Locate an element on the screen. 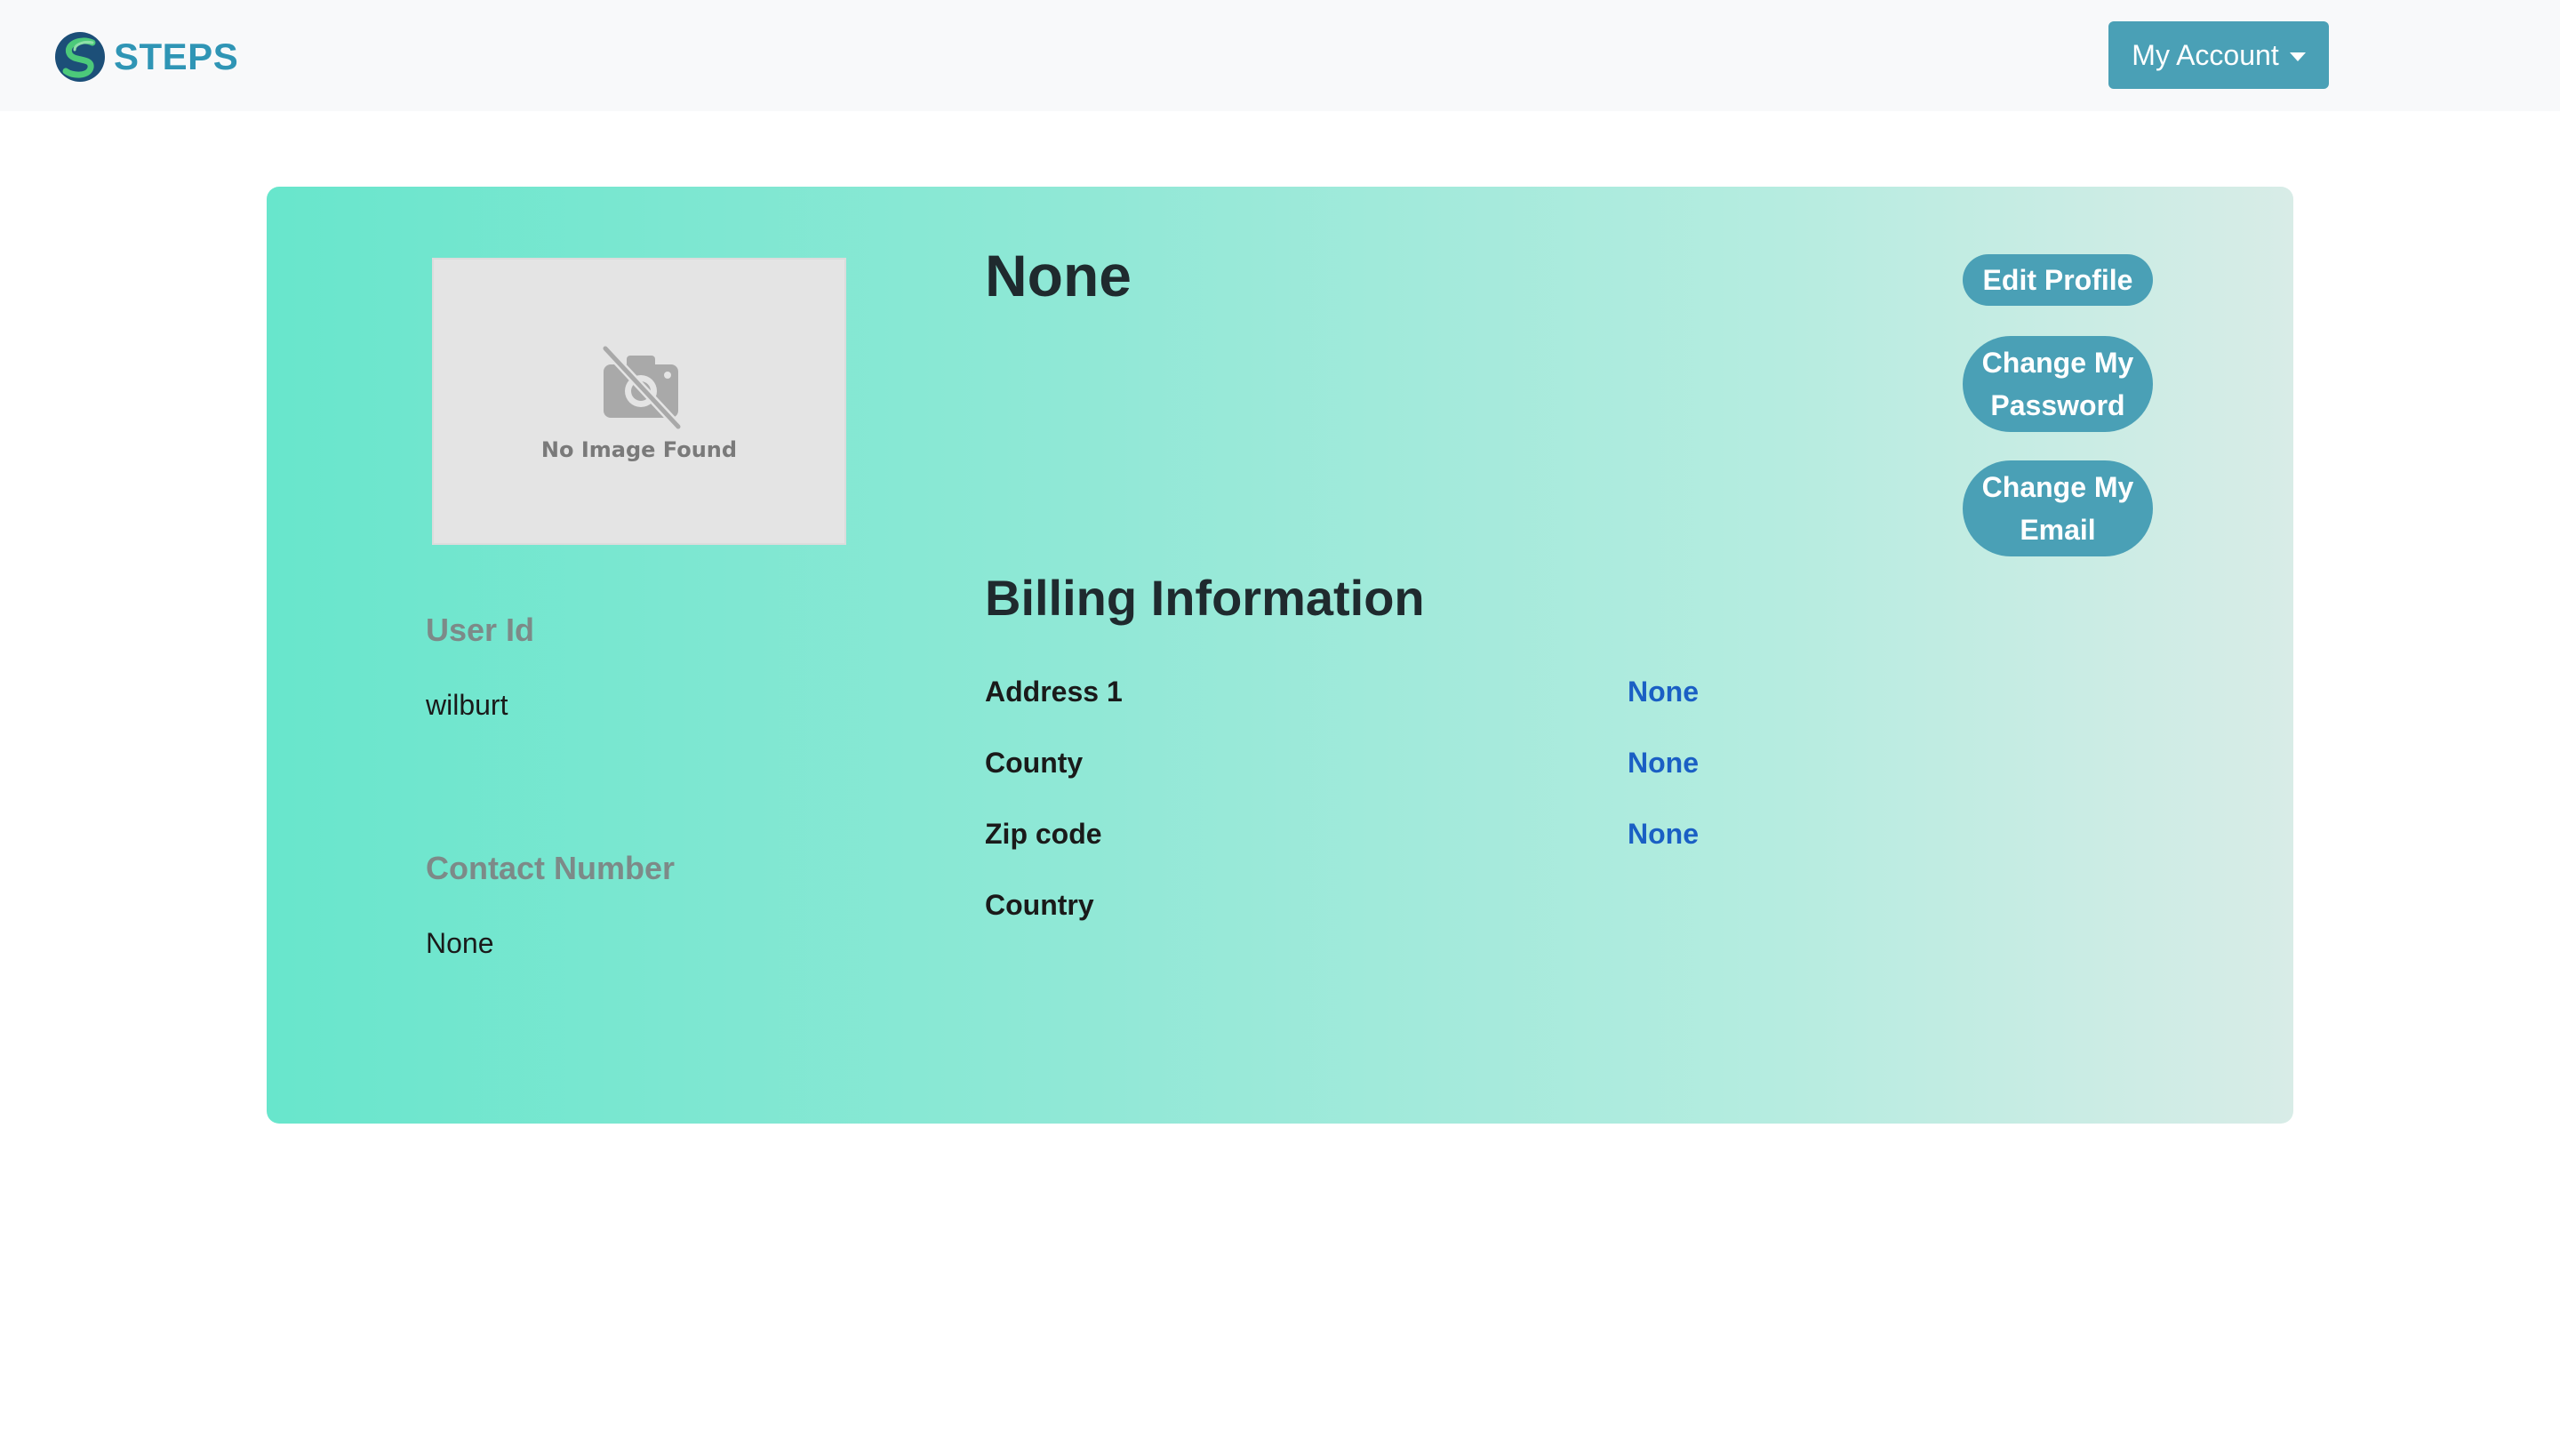  top-navbar: STEPS My Account is located at coordinates (1280, 55).